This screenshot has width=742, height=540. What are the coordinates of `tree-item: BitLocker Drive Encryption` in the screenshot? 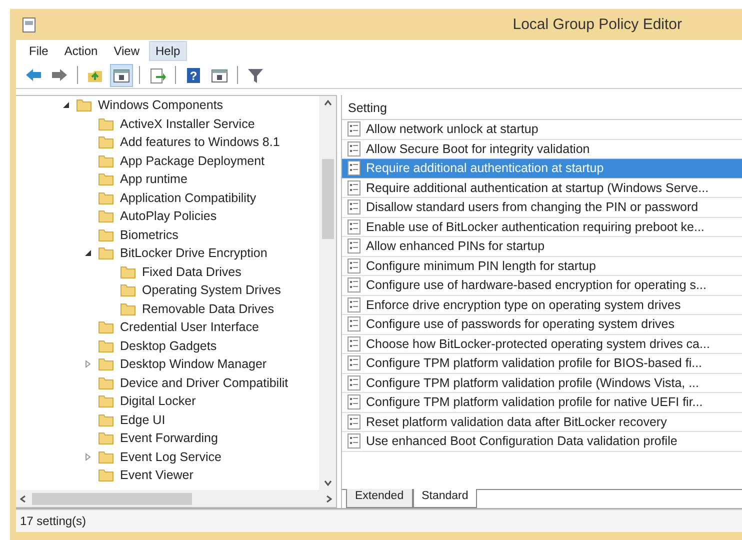 It's located at (194, 253).